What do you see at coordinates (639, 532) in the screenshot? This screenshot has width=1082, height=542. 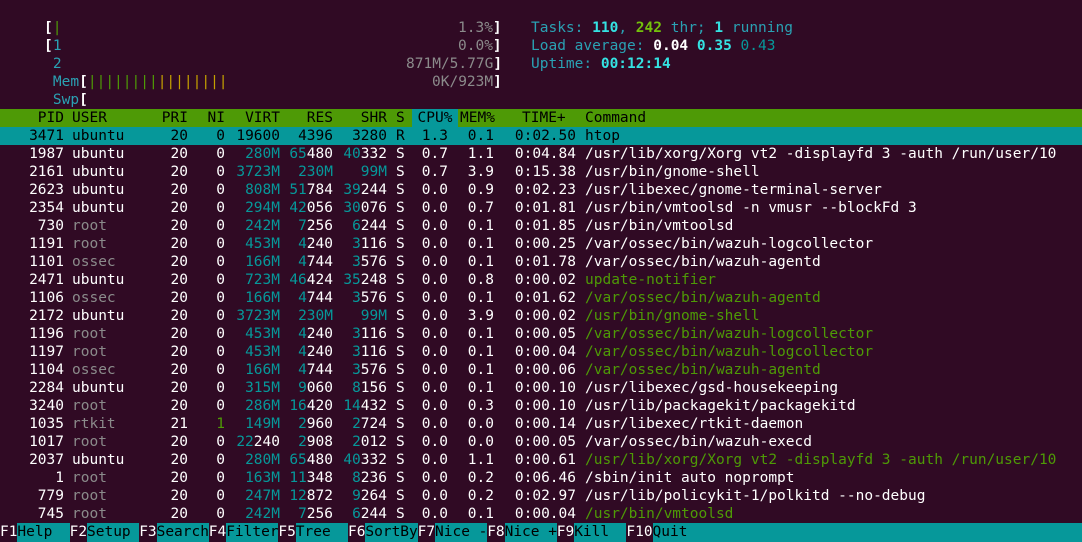 I see `fkey-f10: F10` at bounding box center [639, 532].